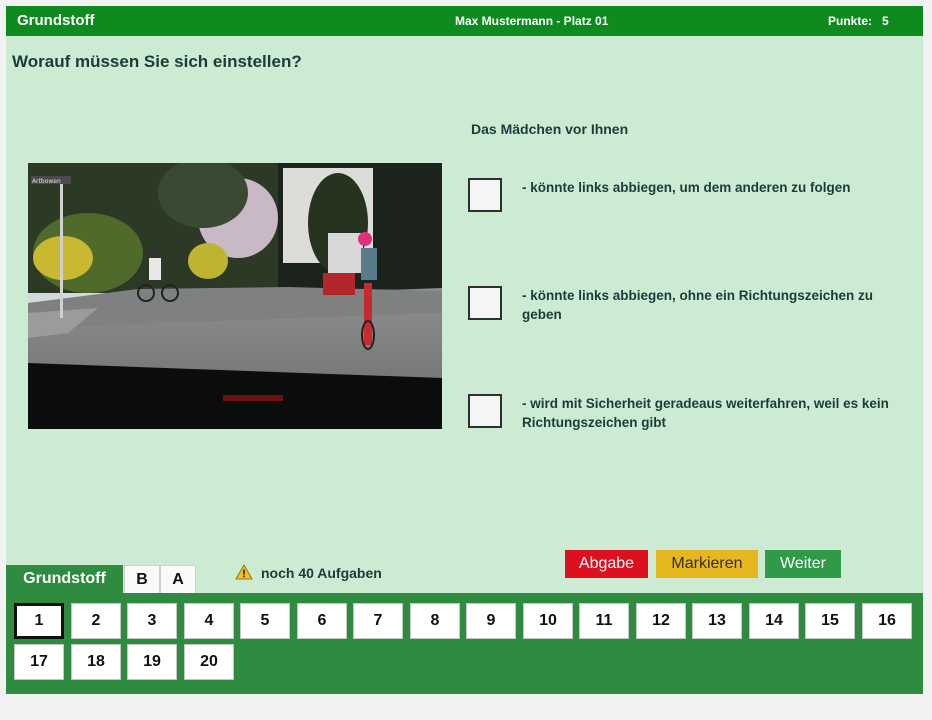 This screenshot has height=720, width=932. Describe the element at coordinates (56, 20) in the screenshot. I see `app-title: Grundstoff` at that location.